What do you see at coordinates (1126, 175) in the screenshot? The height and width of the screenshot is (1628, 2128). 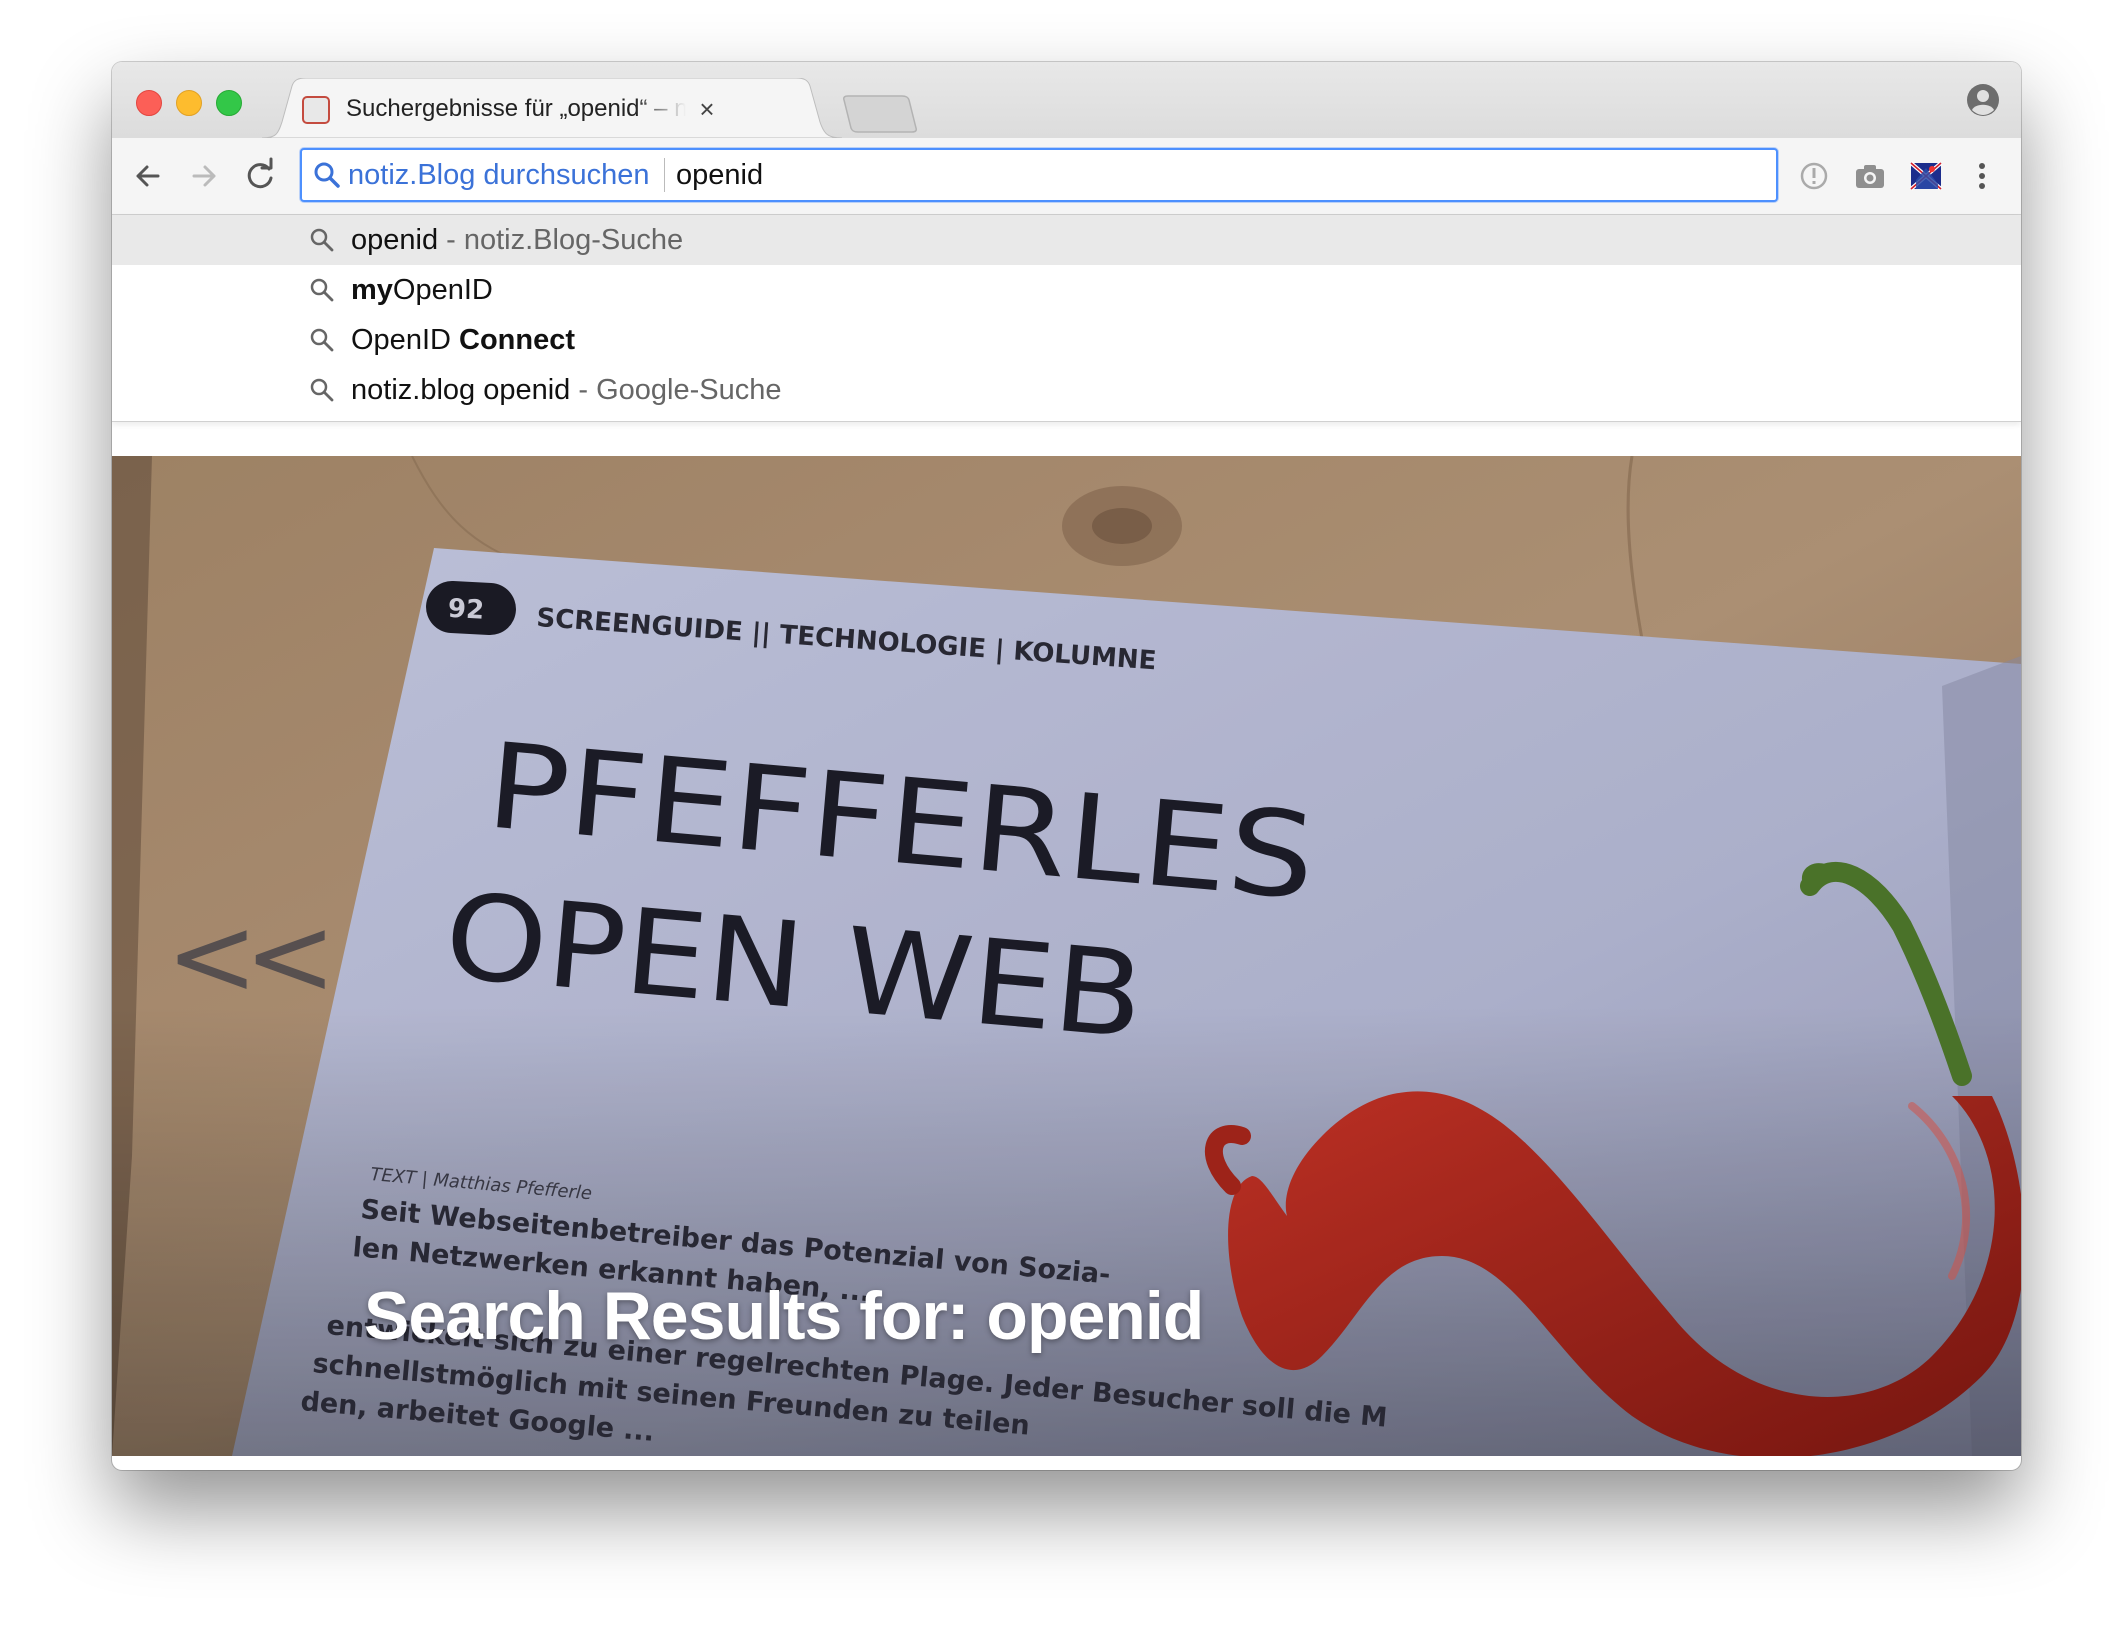 I see `search-input` at bounding box center [1126, 175].